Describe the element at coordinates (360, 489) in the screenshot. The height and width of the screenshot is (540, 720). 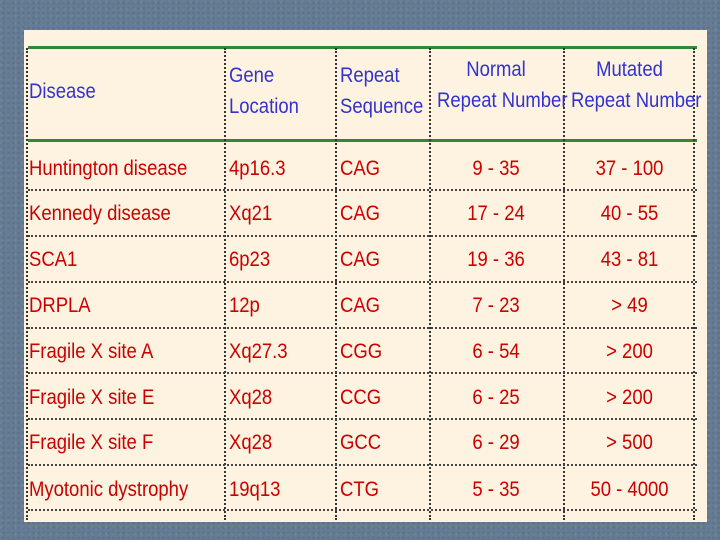
I see `repeat-sequence-cell: CTG` at that location.